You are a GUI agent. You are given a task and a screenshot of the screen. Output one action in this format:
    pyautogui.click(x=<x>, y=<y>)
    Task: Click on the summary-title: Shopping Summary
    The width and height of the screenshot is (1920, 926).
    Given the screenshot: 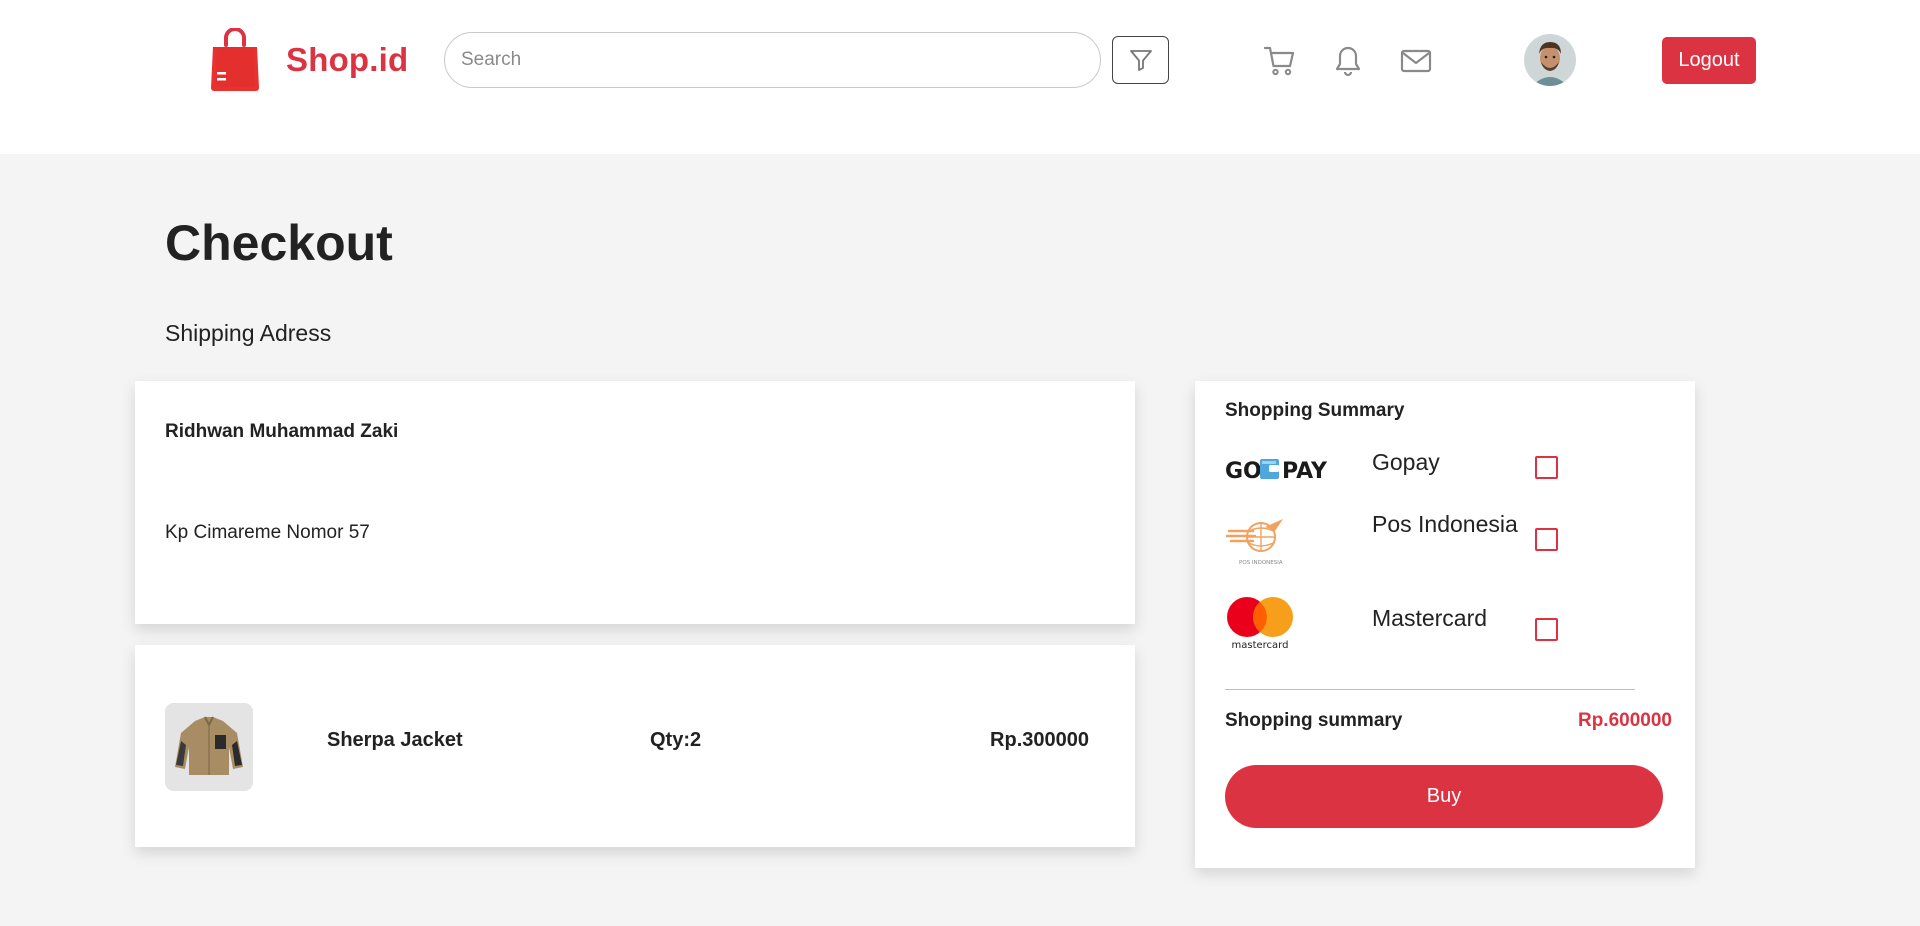 What is the action you would take?
    pyautogui.click(x=1315, y=410)
    